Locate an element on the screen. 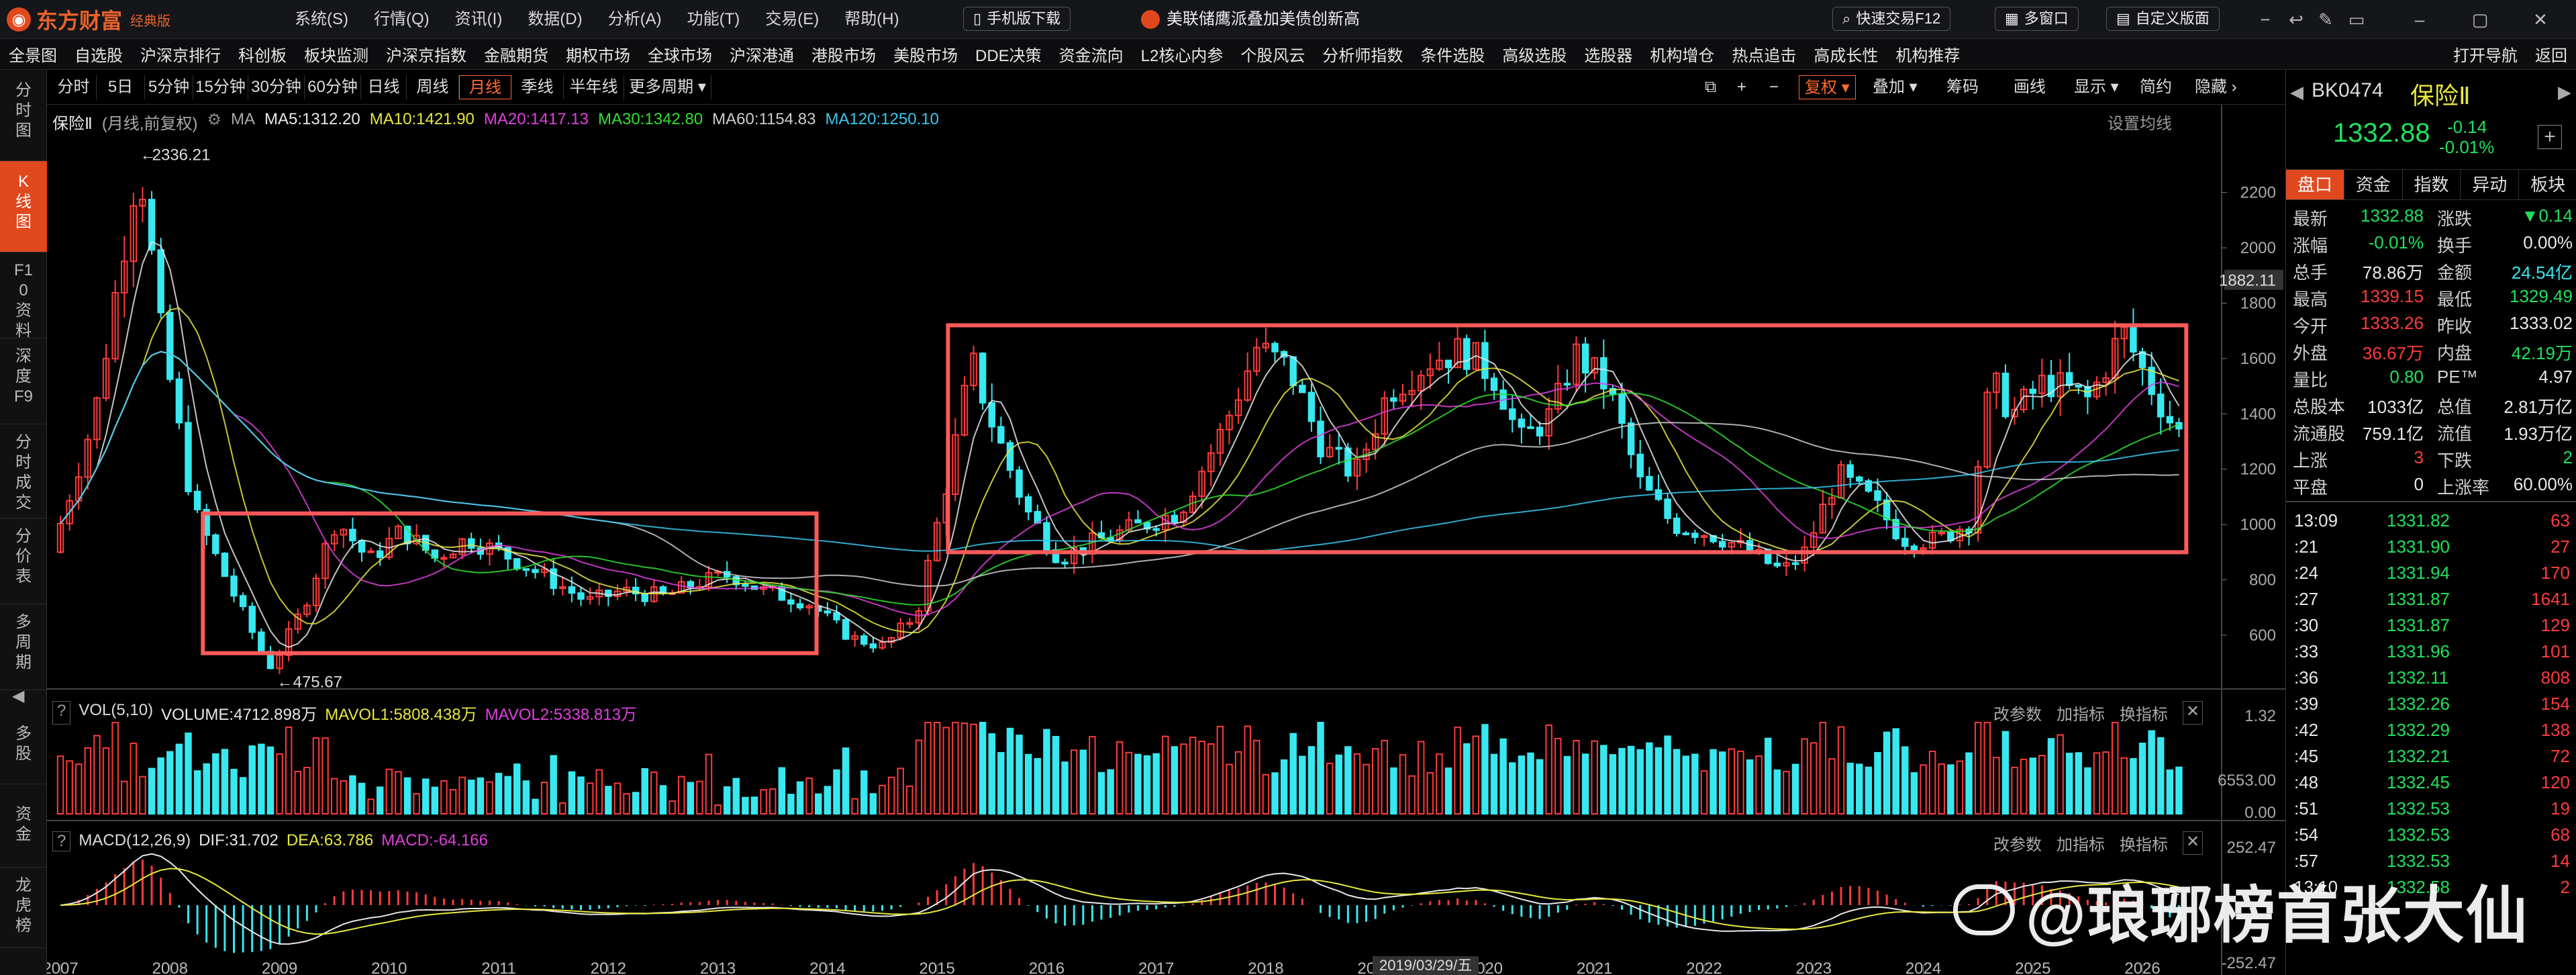  zoom-out-icon: − is located at coordinates (1774, 87).